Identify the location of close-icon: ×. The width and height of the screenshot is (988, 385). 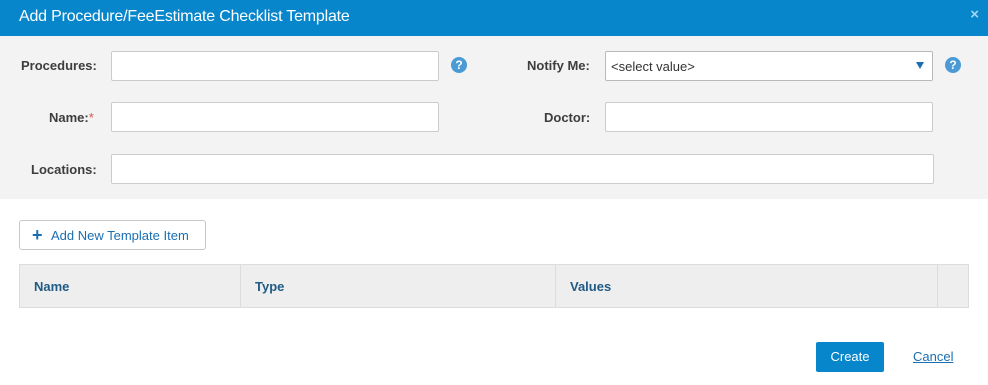
(974, 14).